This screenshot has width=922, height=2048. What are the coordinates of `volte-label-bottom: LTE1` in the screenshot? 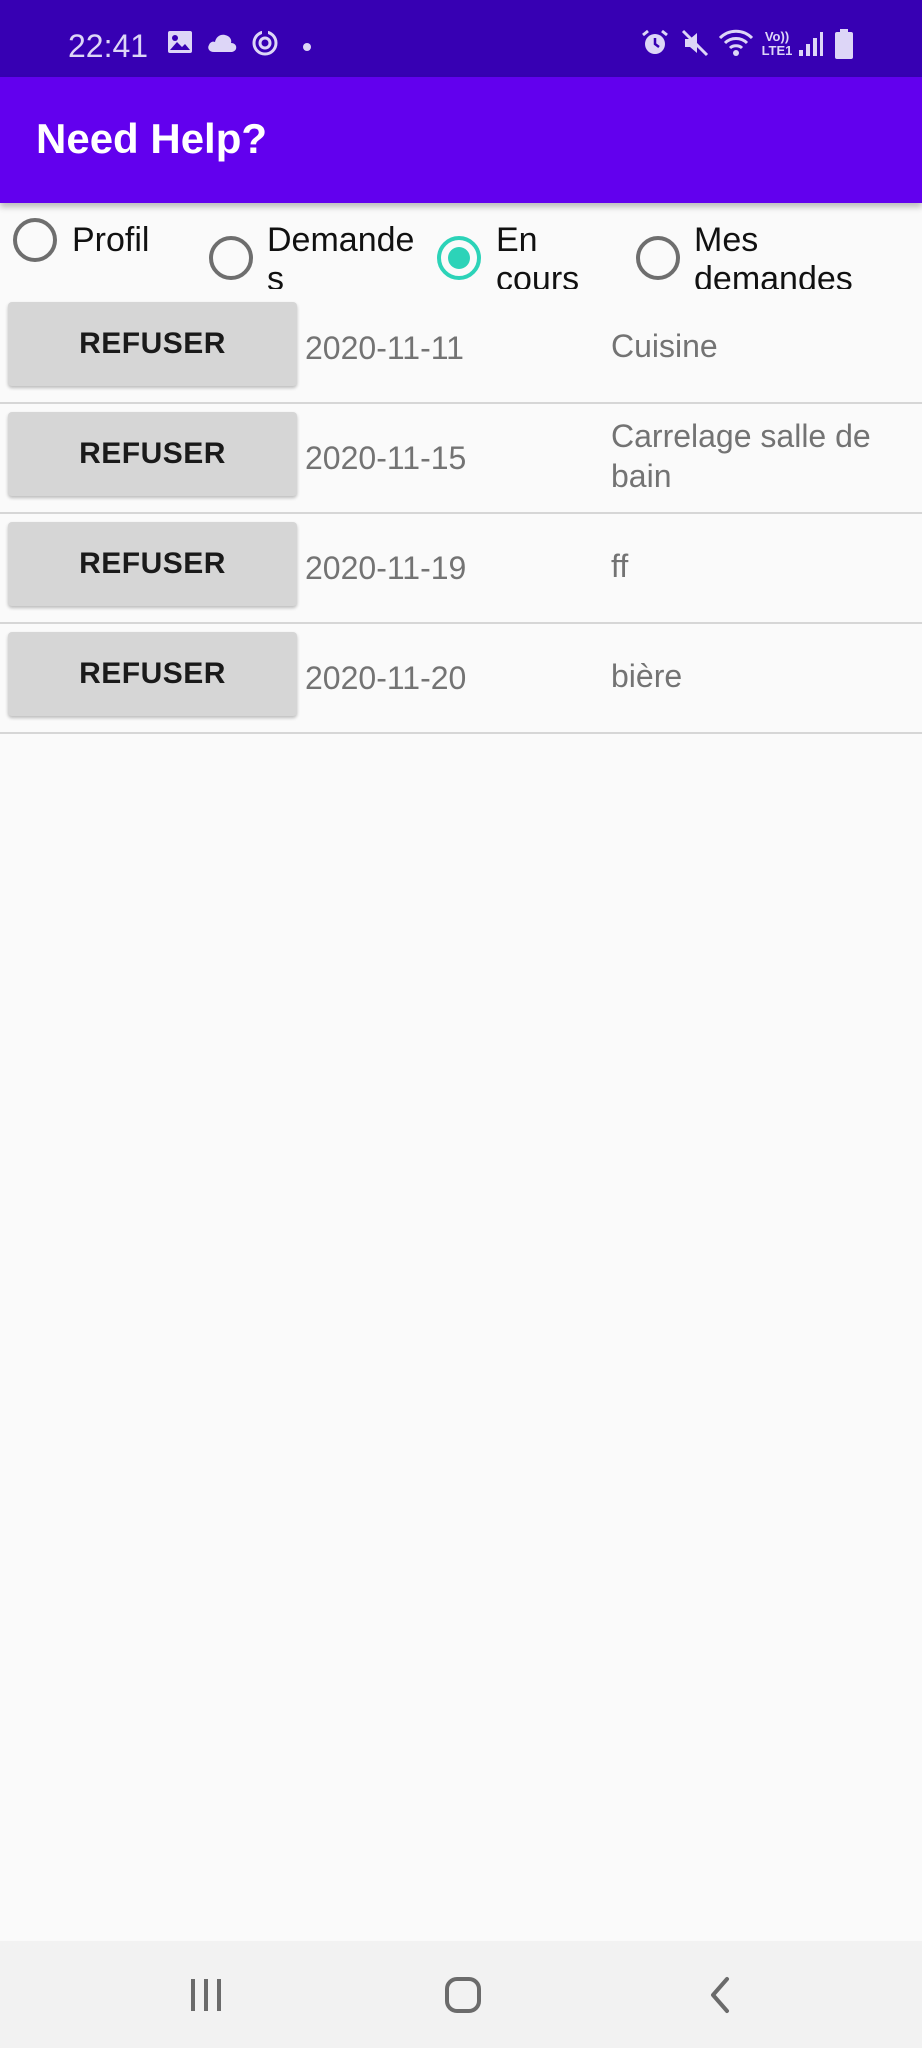 It's located at (777, 50).